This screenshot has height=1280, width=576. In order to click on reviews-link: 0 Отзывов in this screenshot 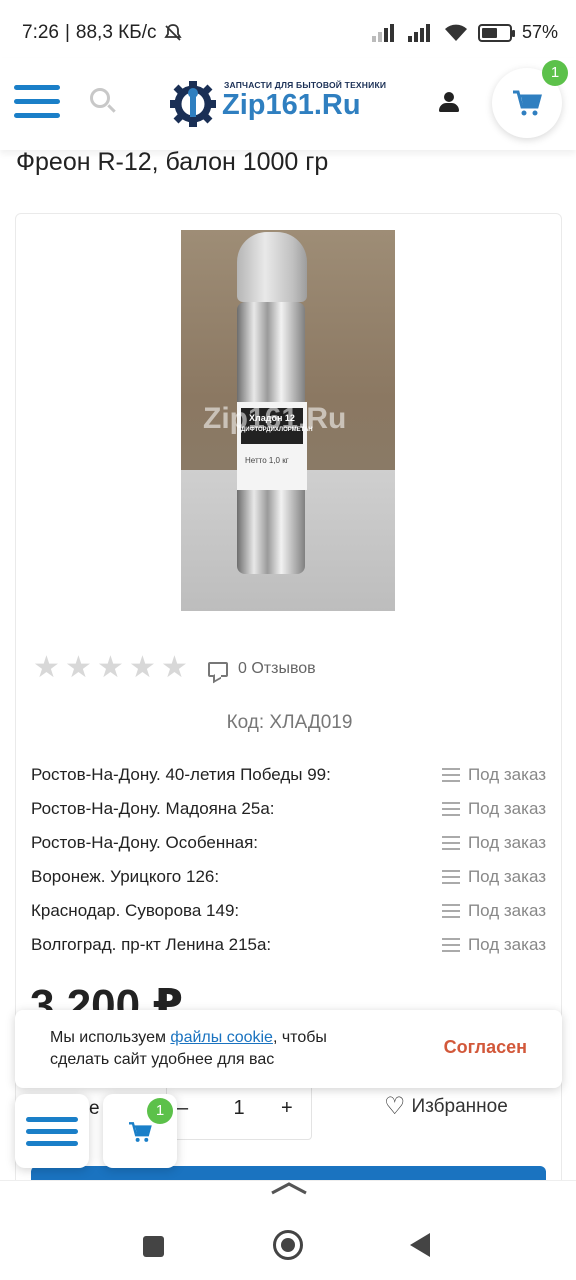, I will do `click(262, 669)`.